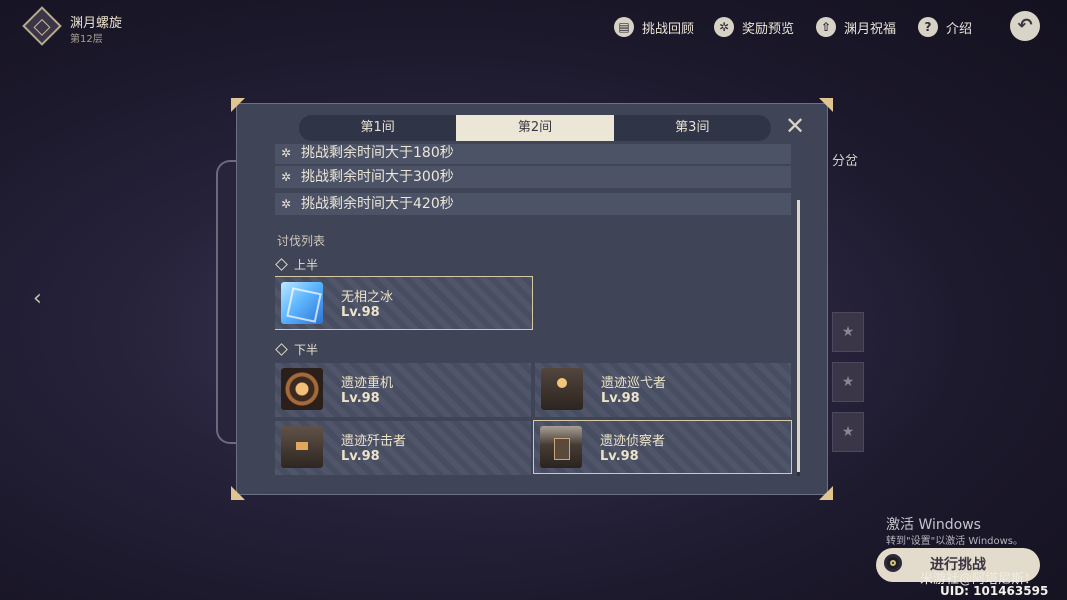  I want to click on return-arrow-icon: ↶, so click(1025, 25).